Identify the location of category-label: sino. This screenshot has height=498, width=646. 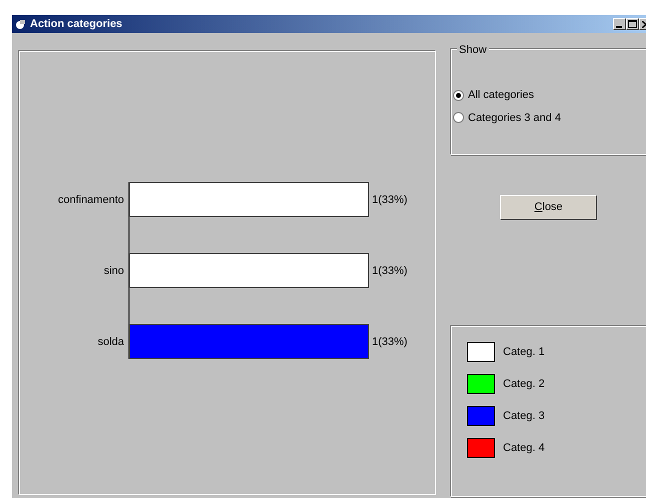
(114, 271).